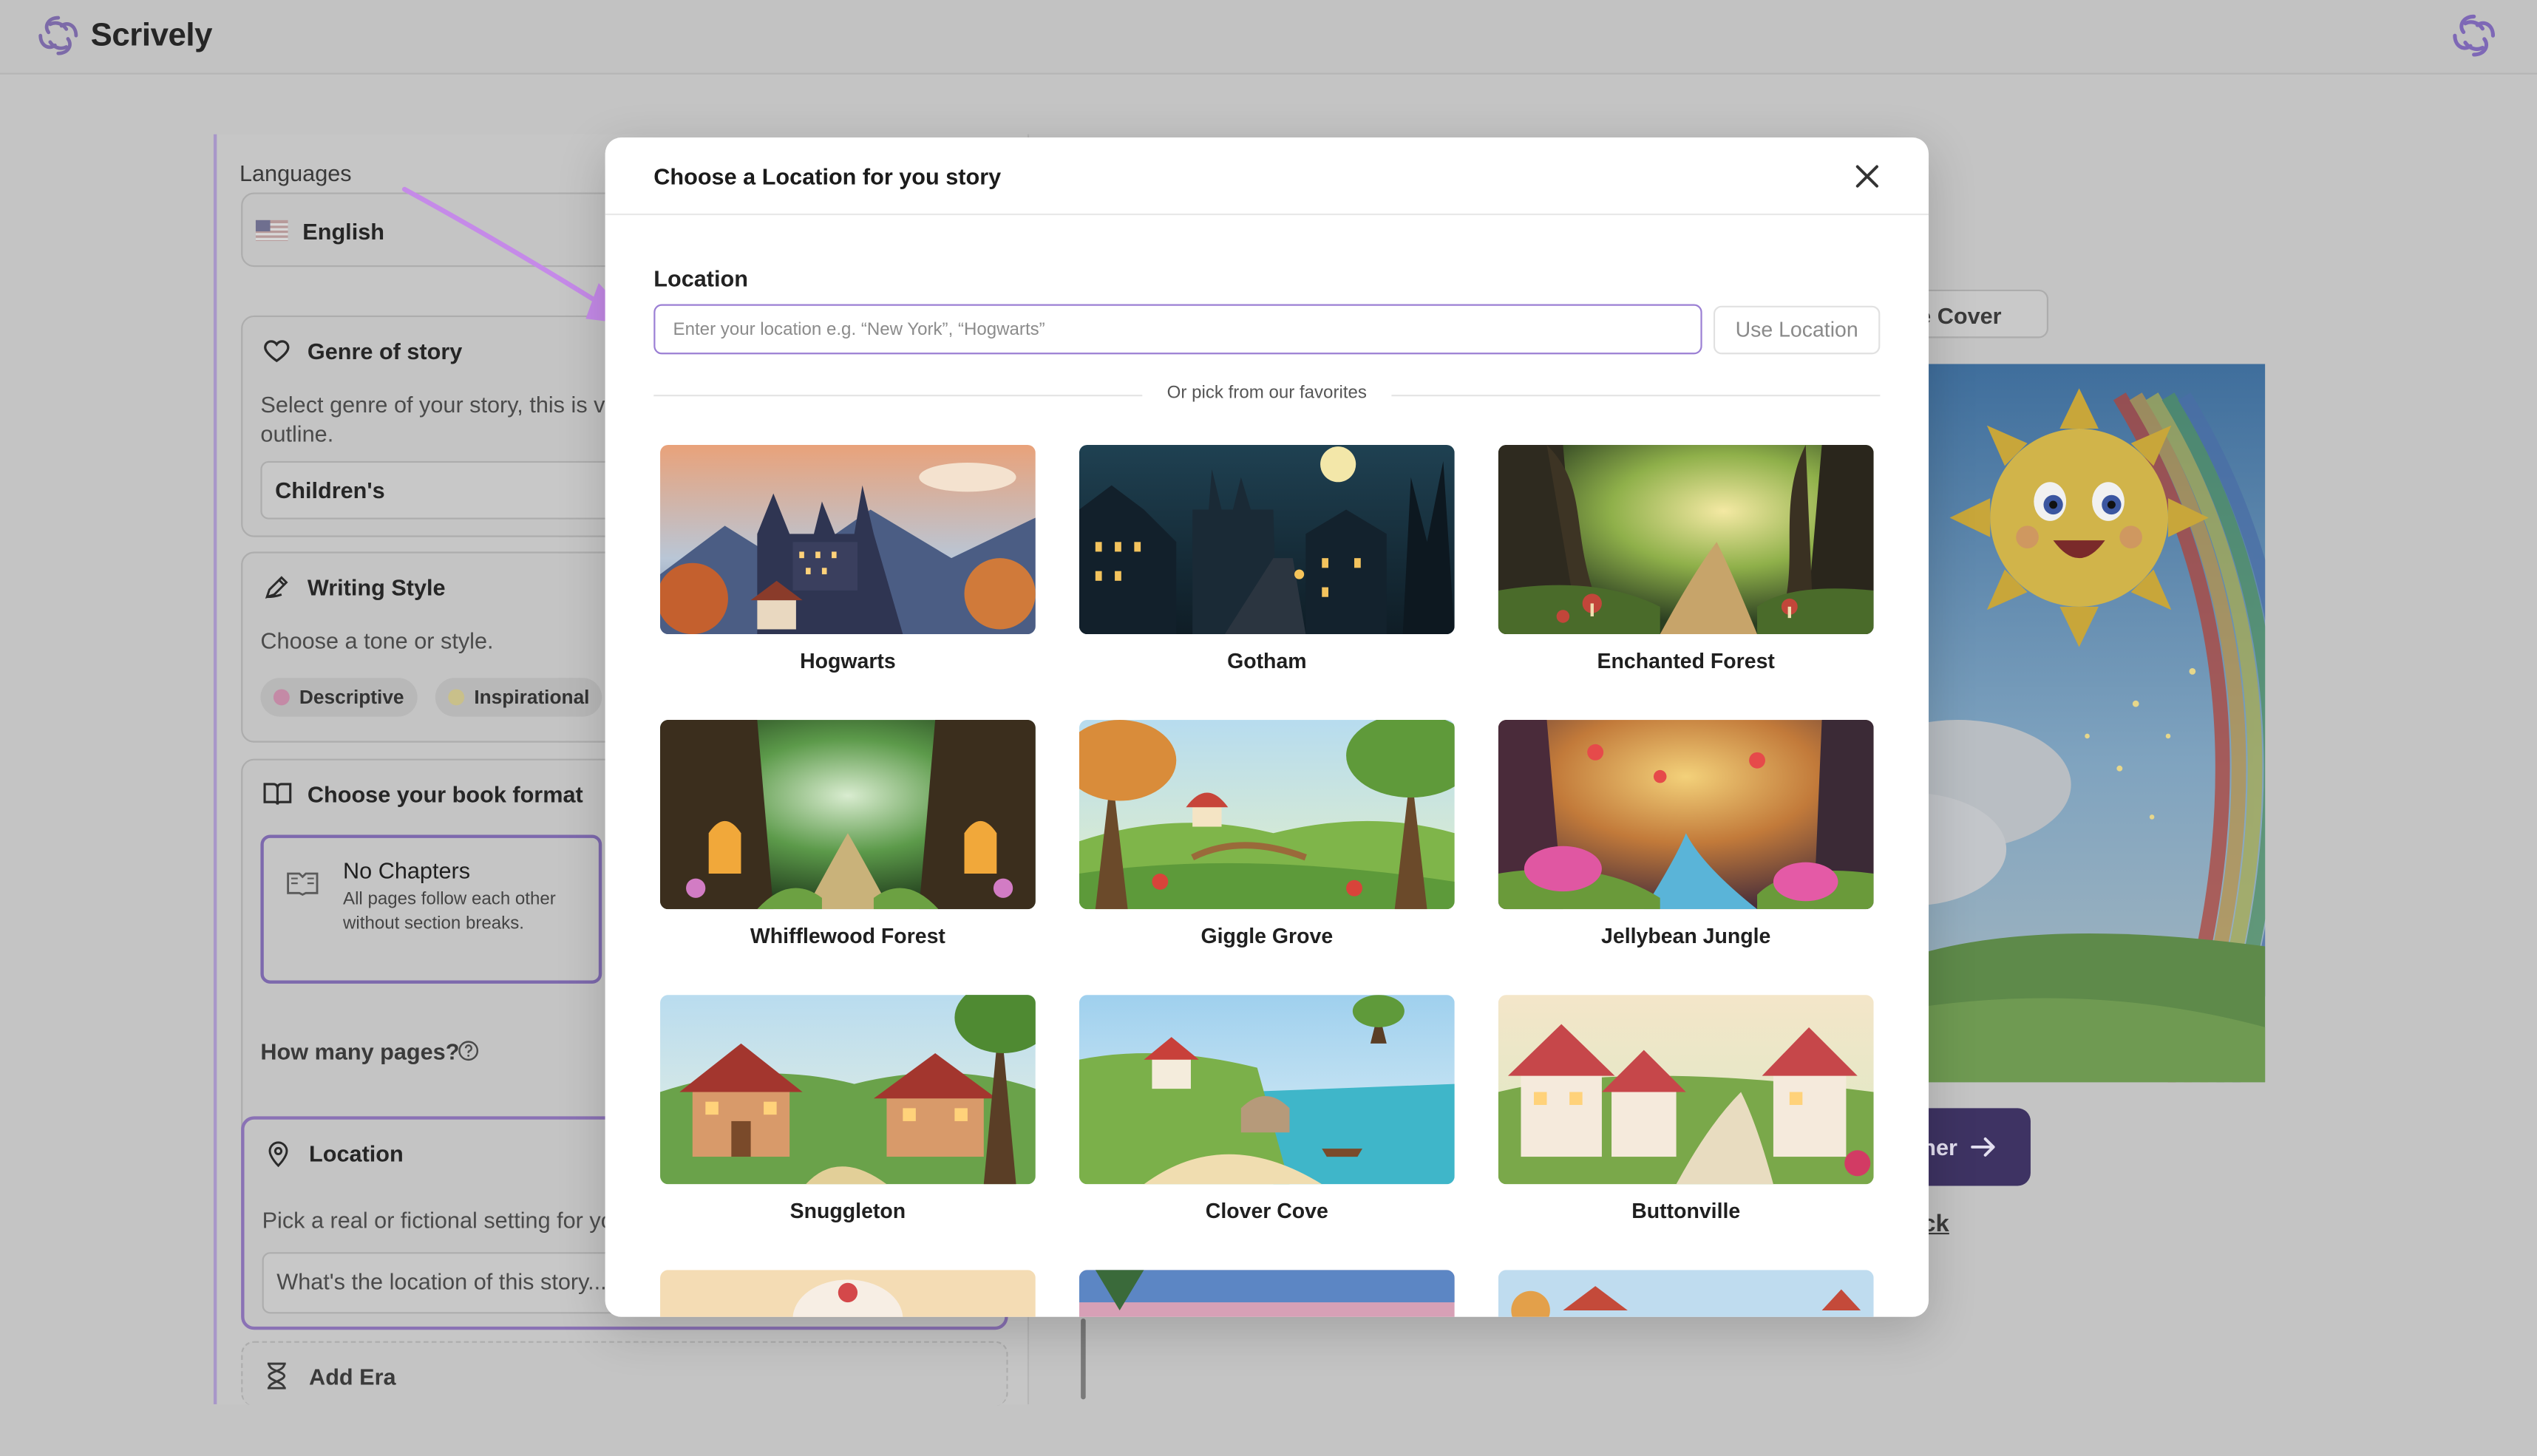 The height and width of the screenshot is (1456, 2537). What do you see at coordinates (519, 255) in the screenshot?
I see `annotation-arrow` at bounding box center [519, 255].